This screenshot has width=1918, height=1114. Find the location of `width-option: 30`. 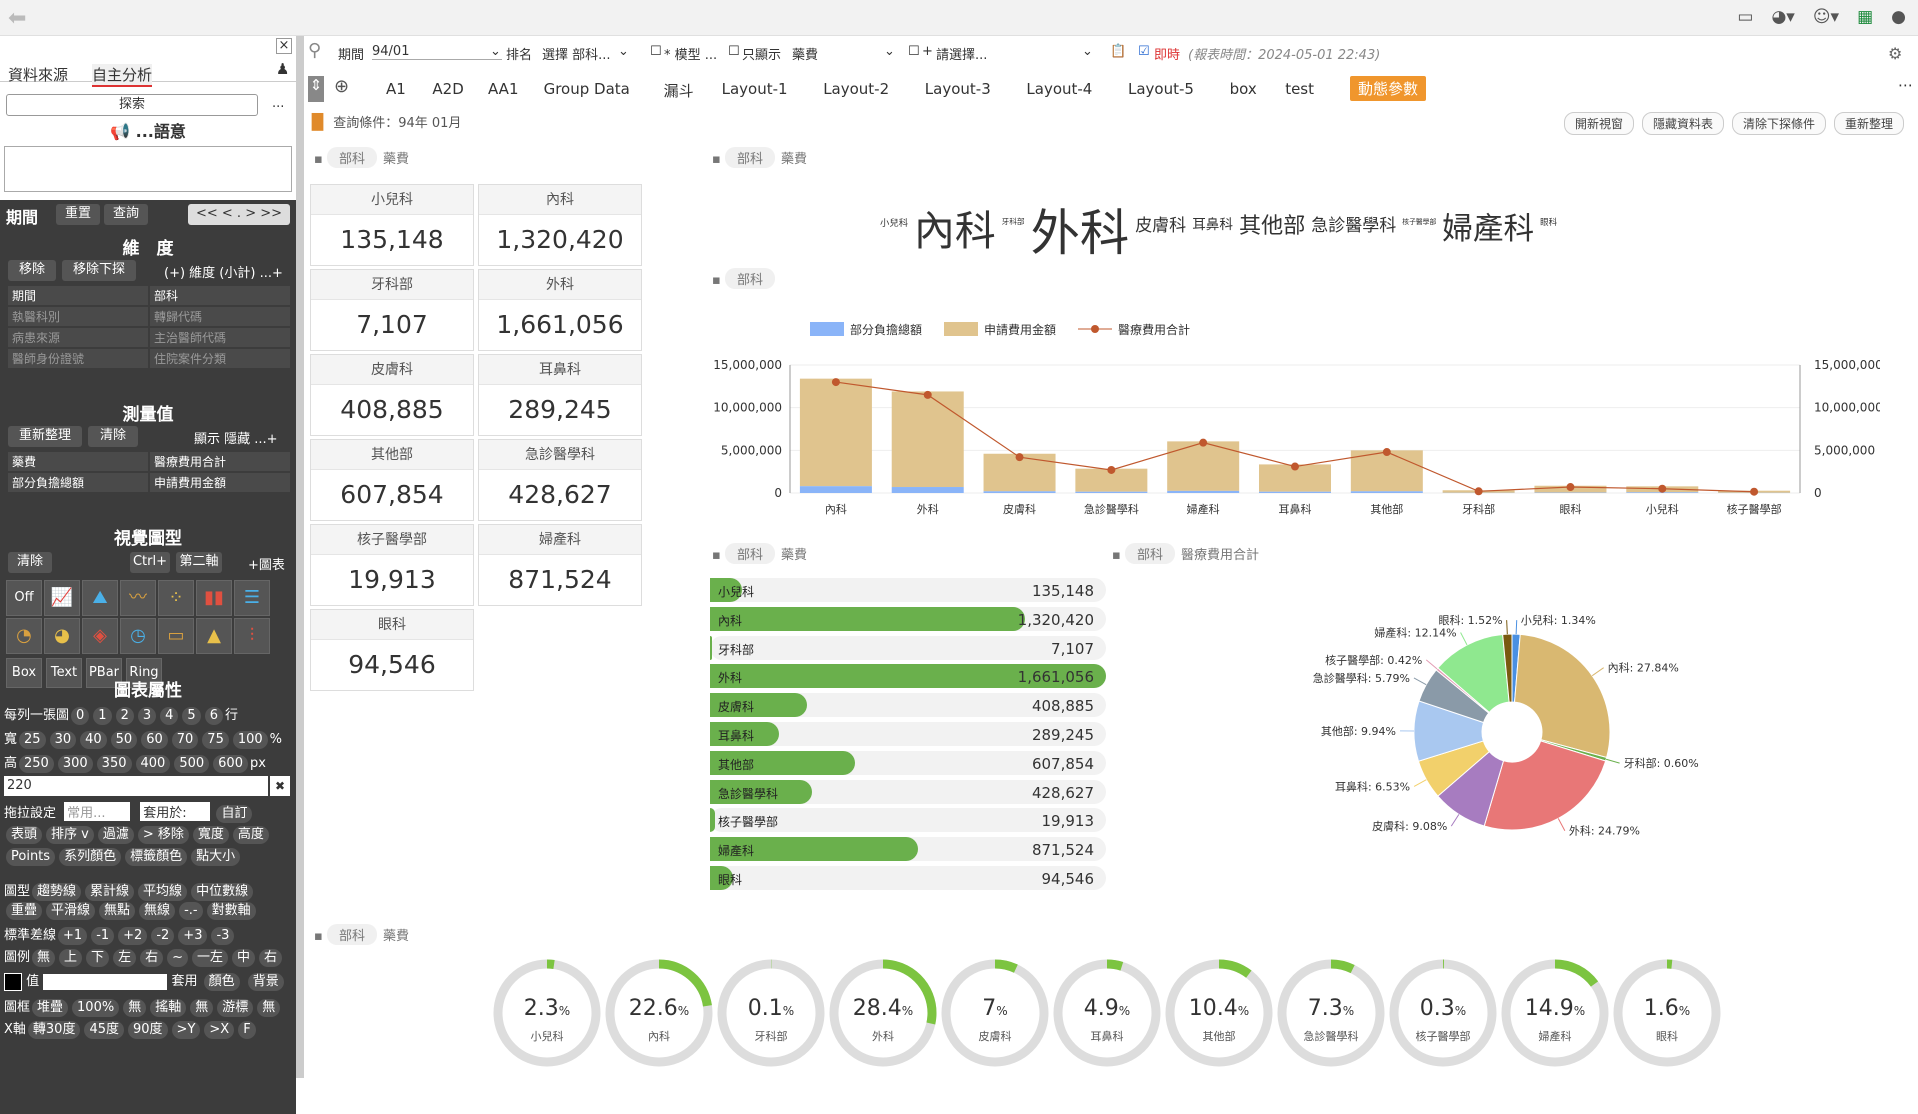

width-option: 30 is located at coordinates (63, 740).